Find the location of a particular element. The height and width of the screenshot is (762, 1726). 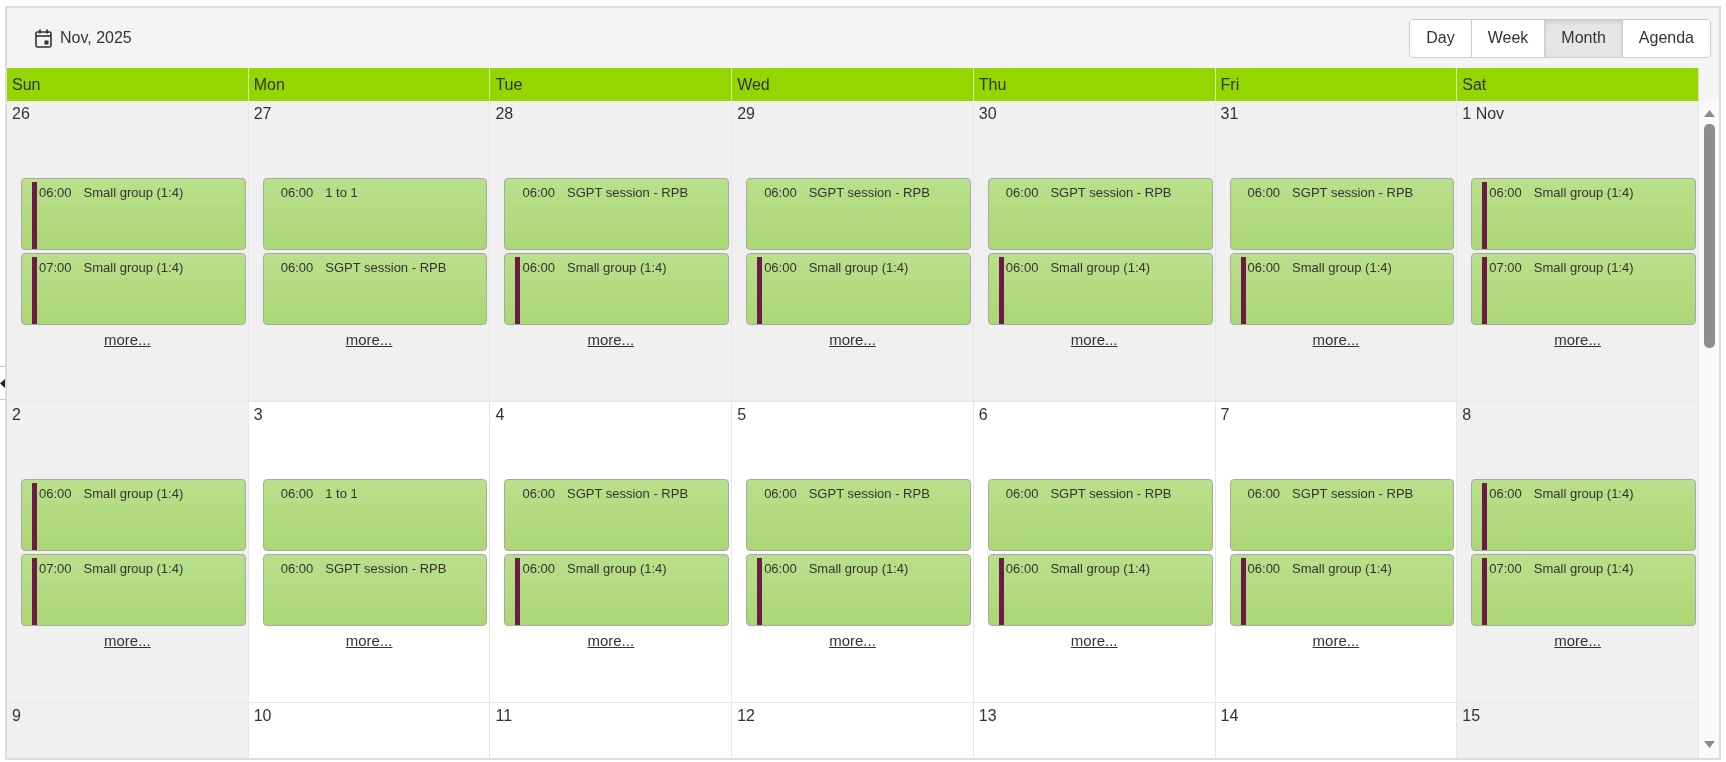

left-triangle-icon is located at coordinates (2, 383).